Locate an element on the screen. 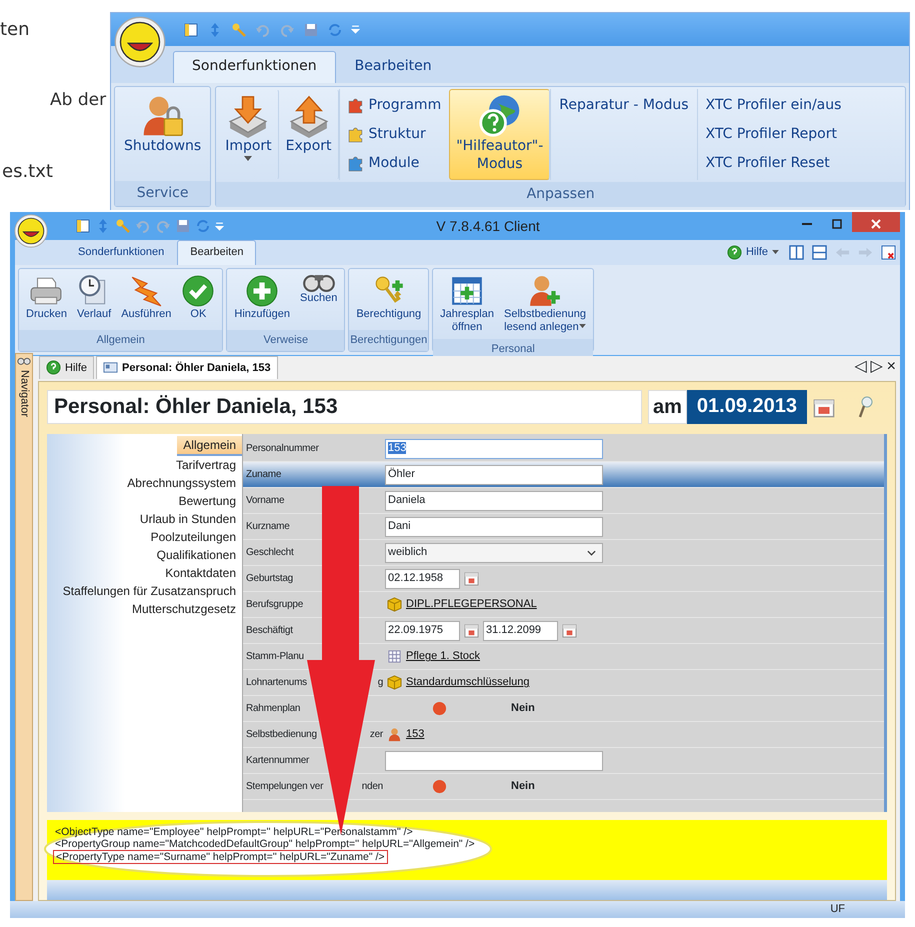 This screenshot has height=927, width=915. input-field: 02.12.1958 is located at coordinates (422, 578).